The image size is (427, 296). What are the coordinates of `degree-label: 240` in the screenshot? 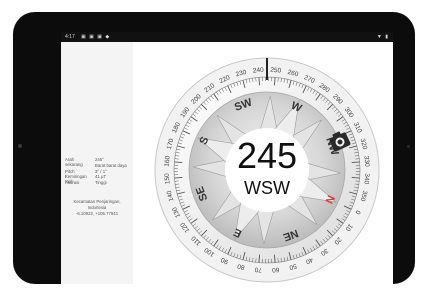 It's located at (259, 71).